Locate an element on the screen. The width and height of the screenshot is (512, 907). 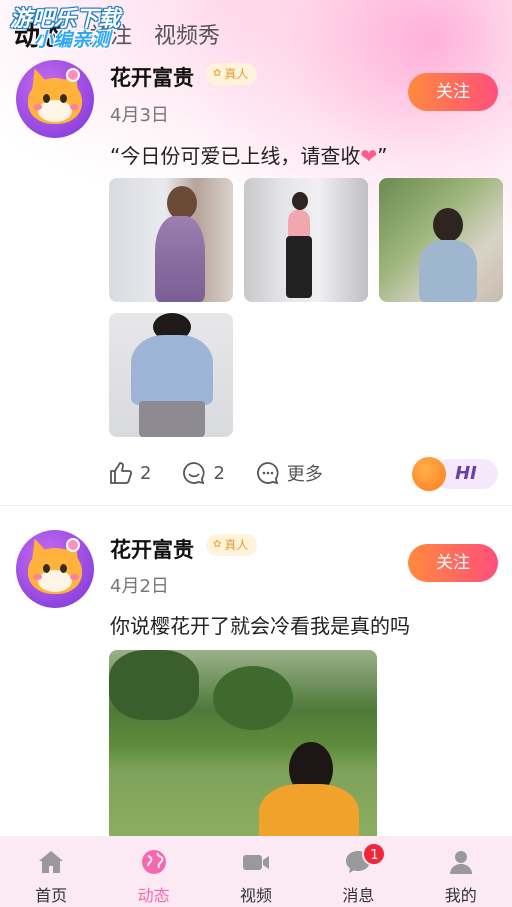
watermark-line-2: 小编亲测 is located at coordinates (72, 40).